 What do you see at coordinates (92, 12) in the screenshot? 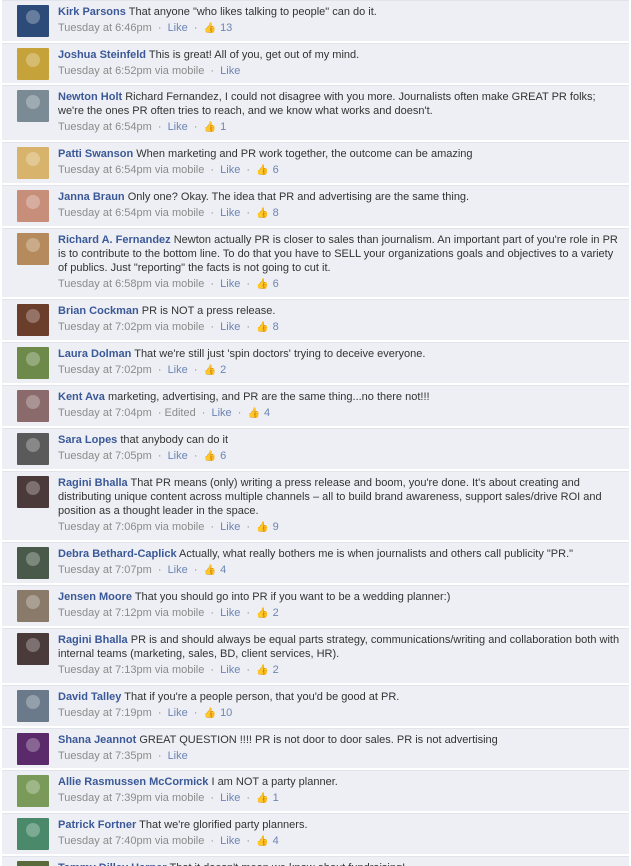
I see `comment-author-link: Kirk Parsons` at bounding box center [92, 12].